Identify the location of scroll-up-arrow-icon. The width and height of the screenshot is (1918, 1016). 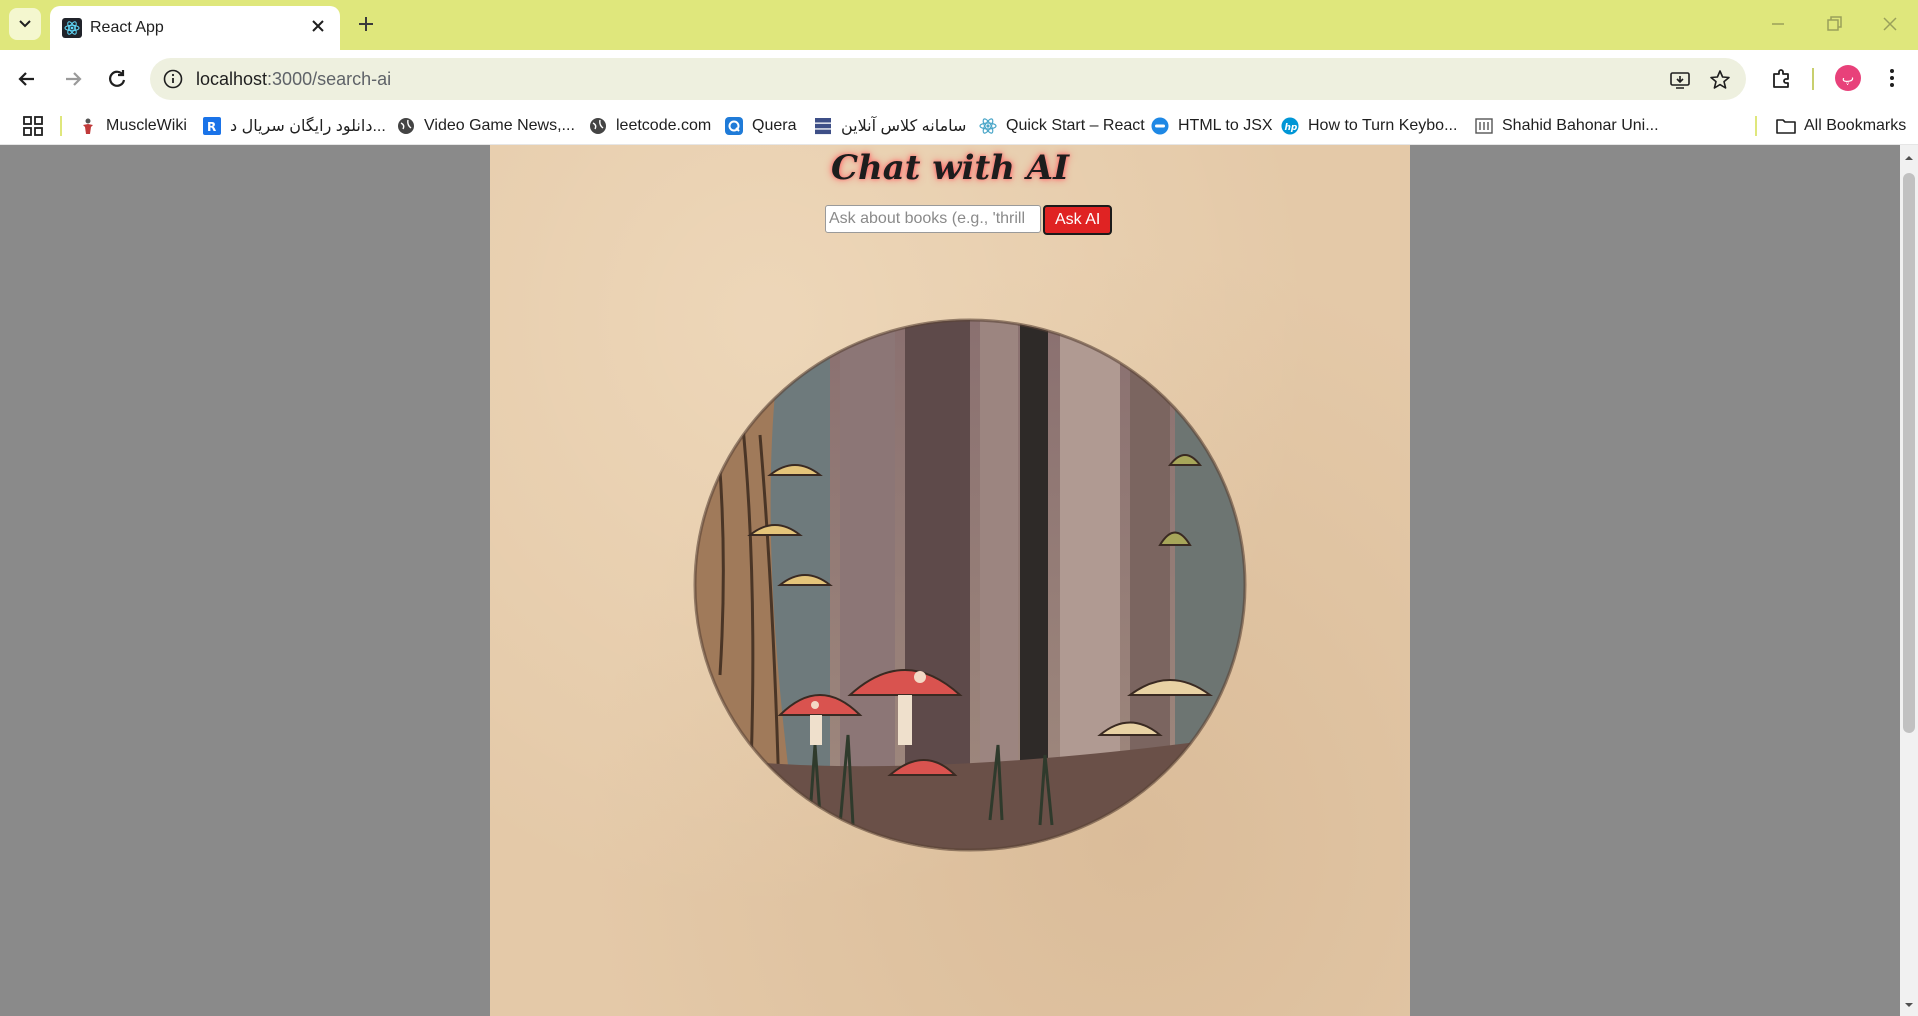
(1909, 158).